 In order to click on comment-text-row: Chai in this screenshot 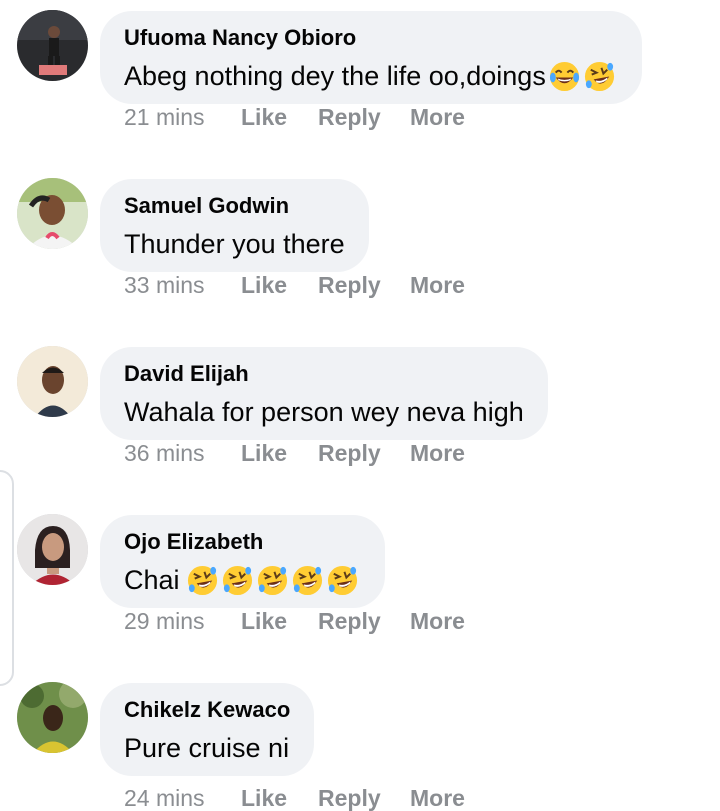, I will do `click(242, 580)`.